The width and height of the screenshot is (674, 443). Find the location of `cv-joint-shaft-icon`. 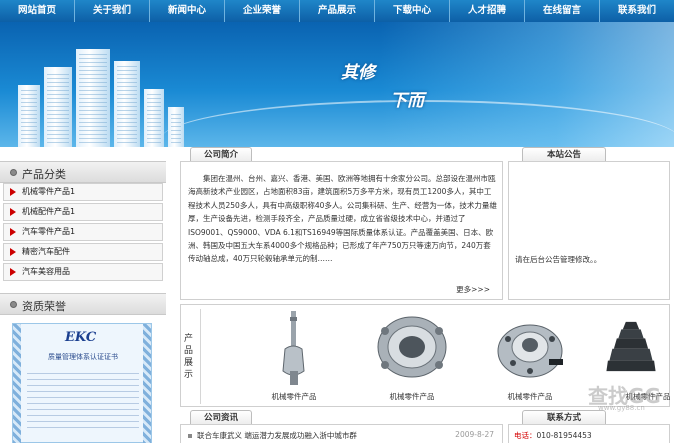

cv-joint-shaft-icon is located at coordinates (293, 348).